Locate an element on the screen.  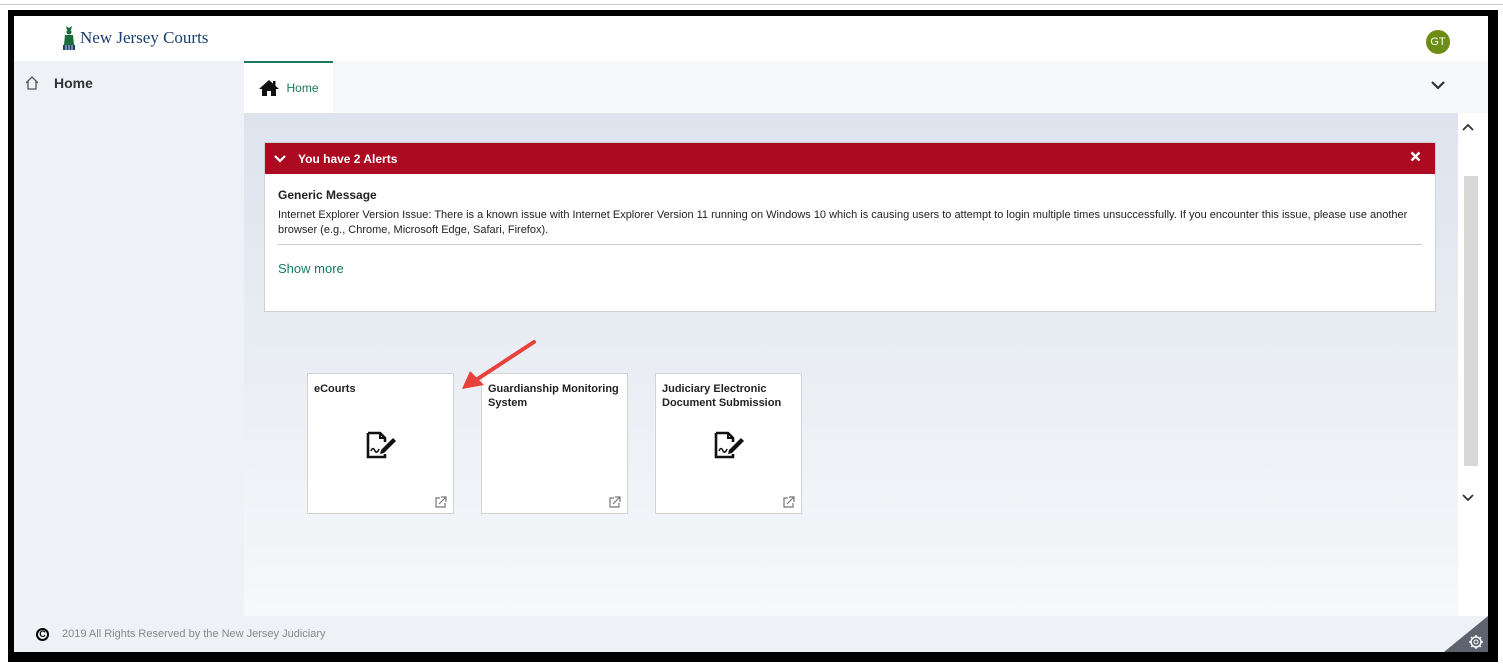
copyright-icon: C is located at coordinates (42, 634).